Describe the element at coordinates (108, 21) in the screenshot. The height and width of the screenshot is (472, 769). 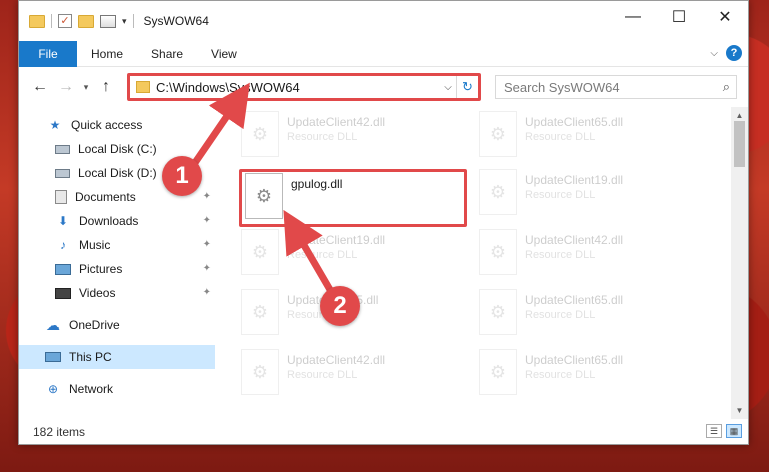
I see `customize-toolbar-icon` at that location.